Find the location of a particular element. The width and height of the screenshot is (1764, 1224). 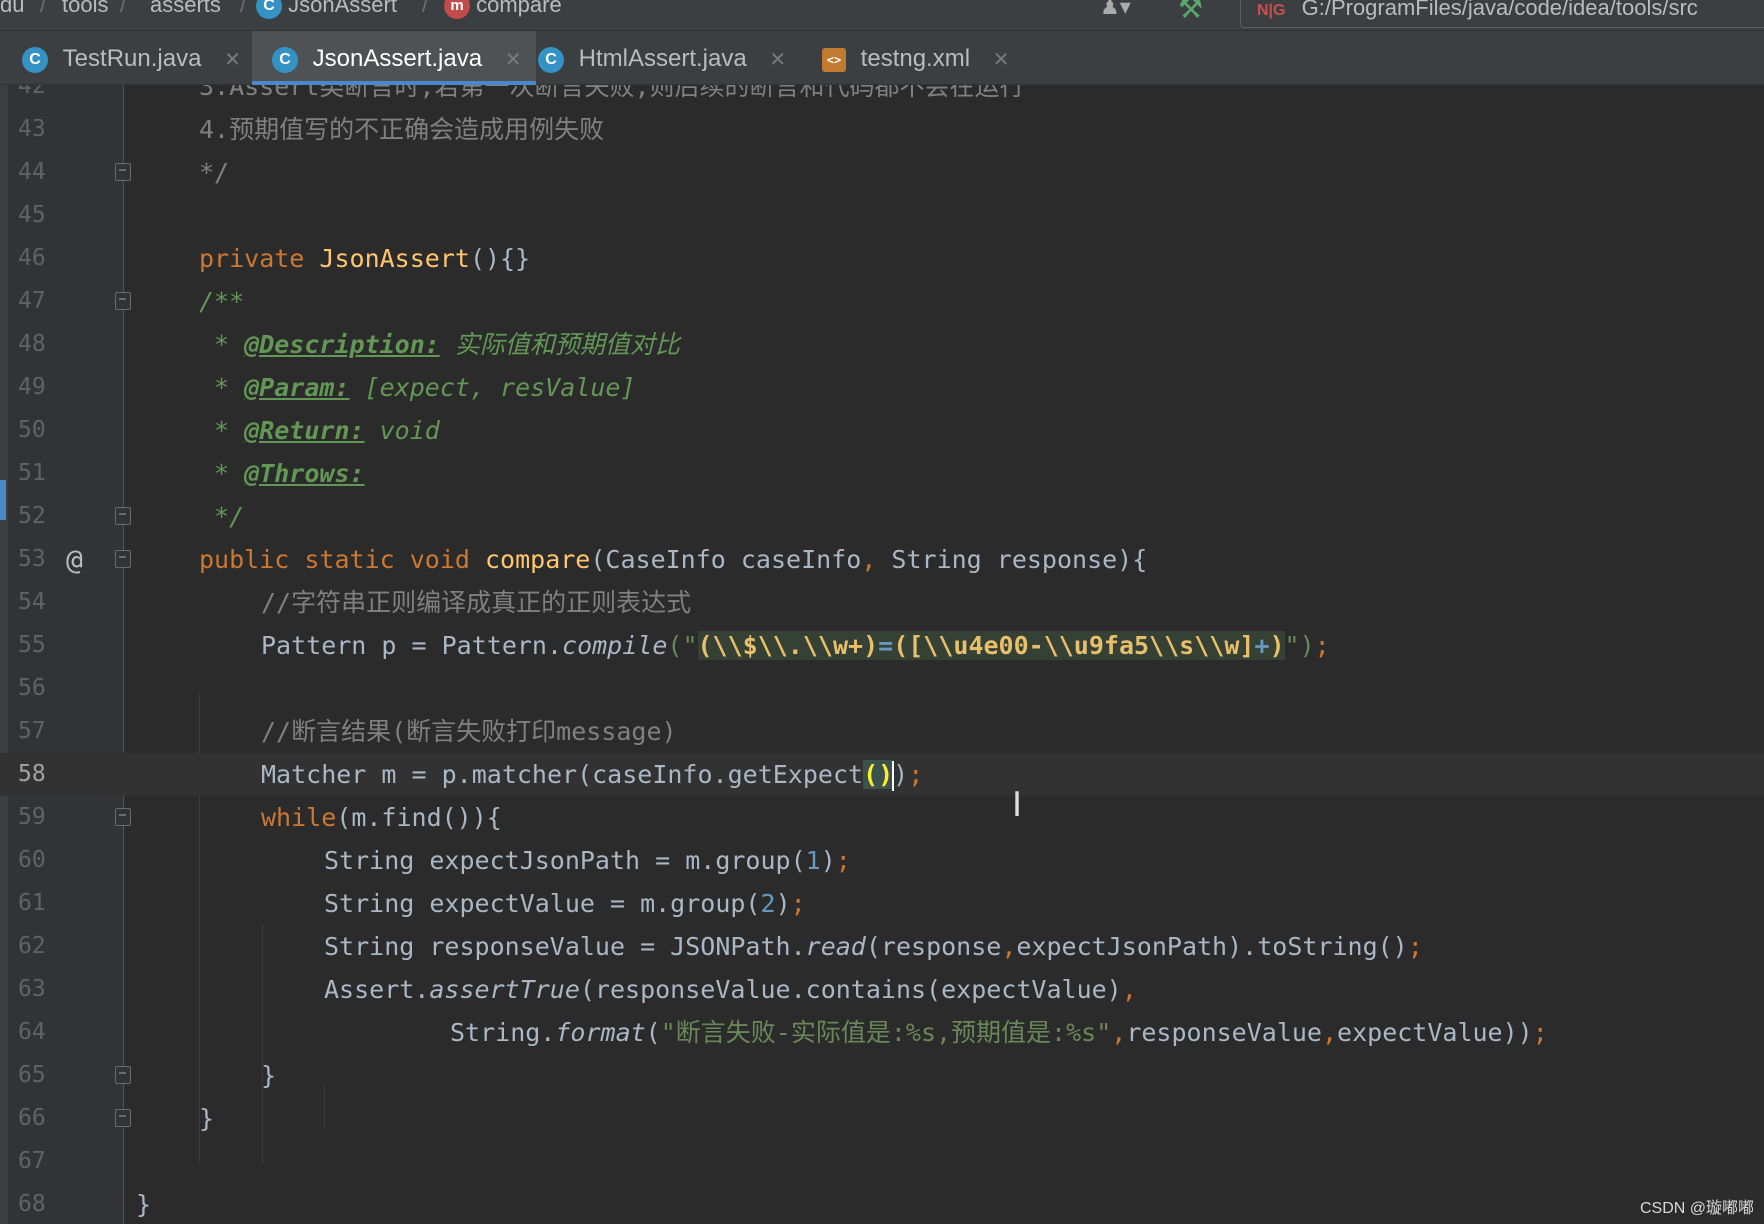

doc-comment-text: * @Return: void is located at coordinates (319, 430).